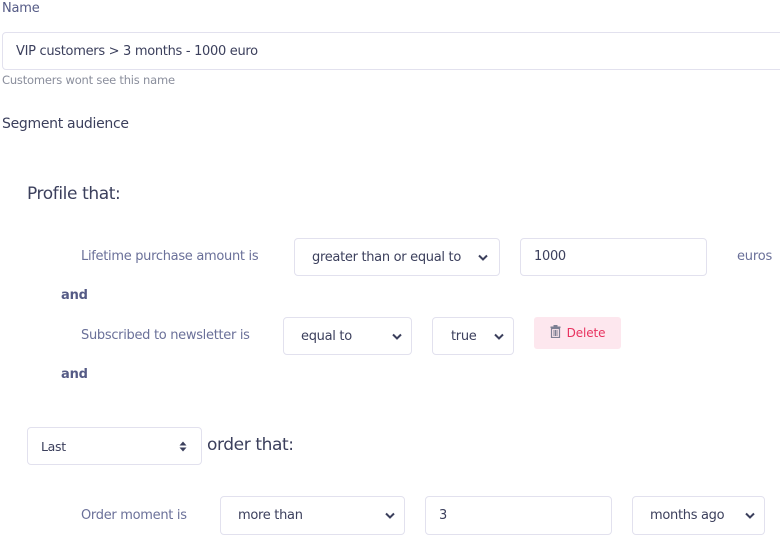 The width and height of the screenshot is (780, 549). What do you see at coordinates (326, 336) in the screenshot?
I see `newsletter-operator-value: equal to` at bounding box center [326, 336].